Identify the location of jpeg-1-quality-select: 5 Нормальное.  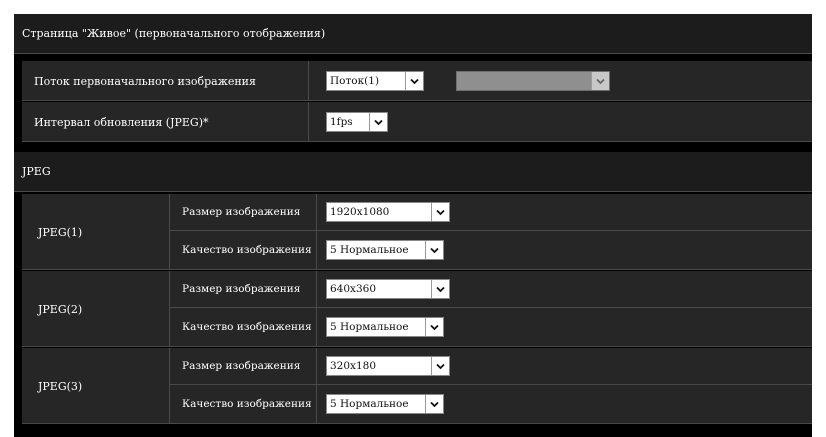
(385, 250).